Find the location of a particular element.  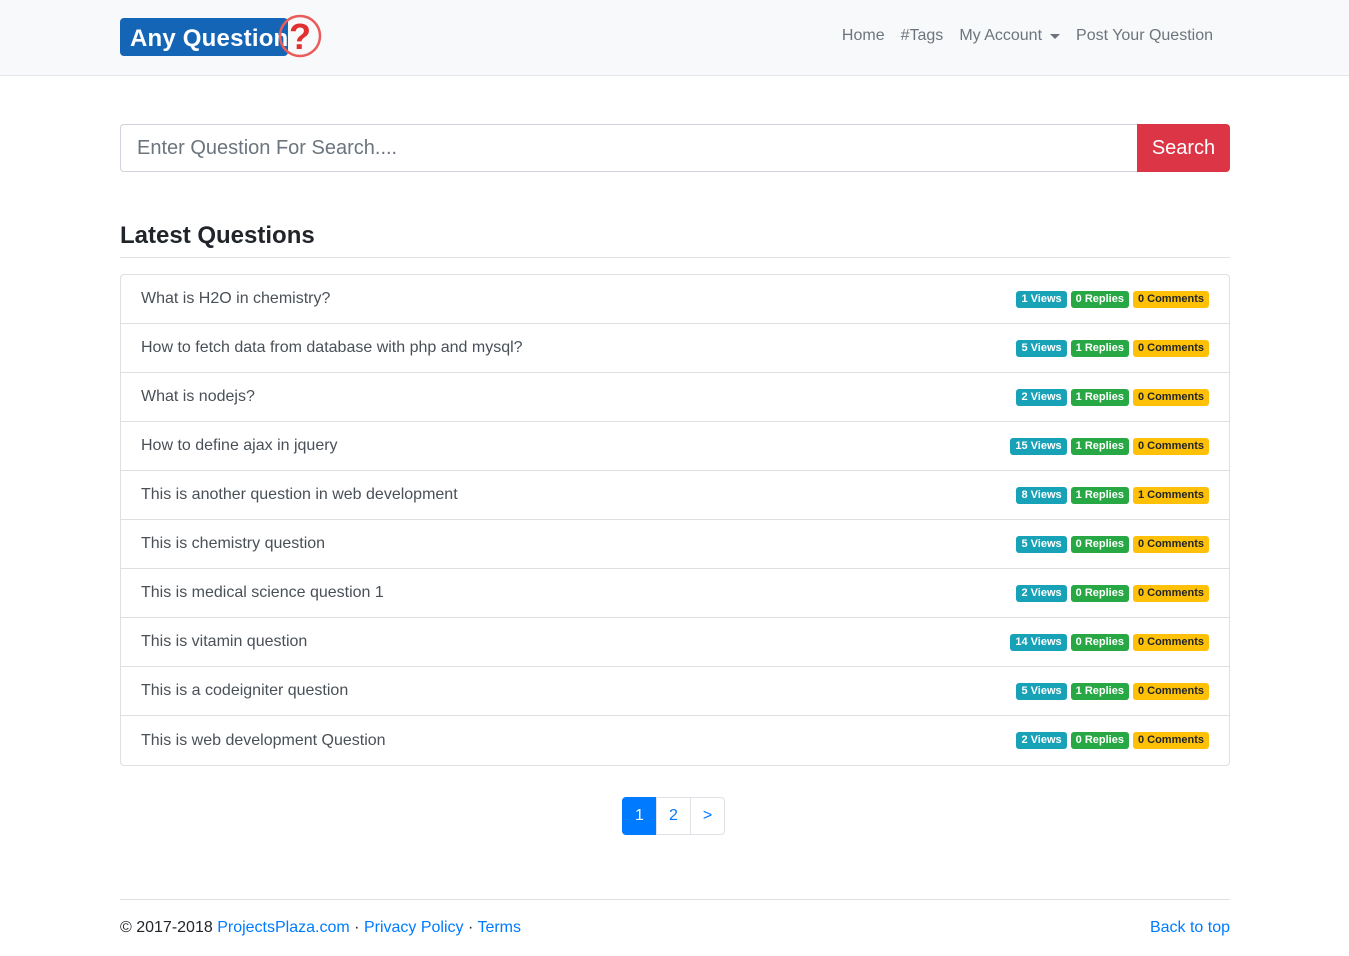

back-to-top-link: Back to top is located at coordinates (1190, 928).